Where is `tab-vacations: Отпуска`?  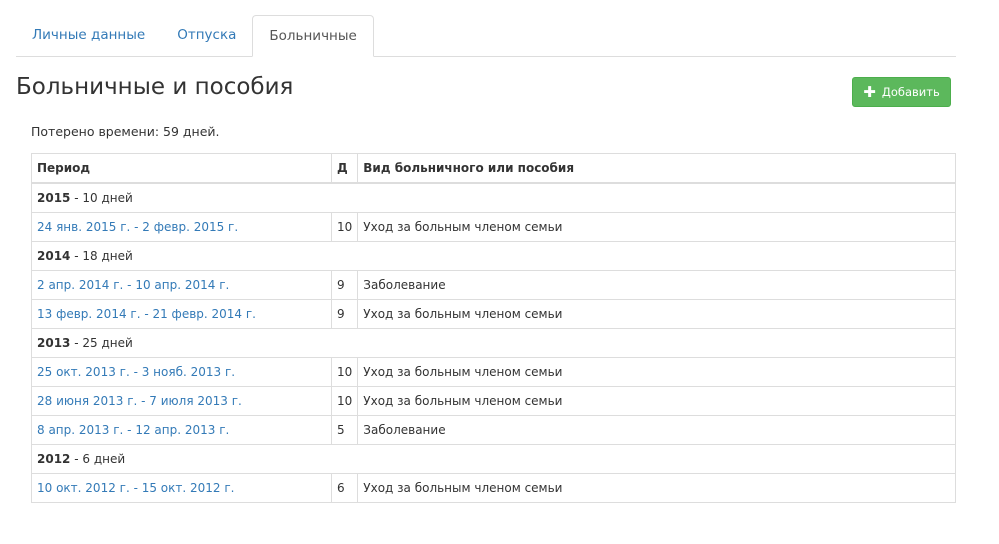
tab-vacations: Отпуска is located at coordinates (206, 35).